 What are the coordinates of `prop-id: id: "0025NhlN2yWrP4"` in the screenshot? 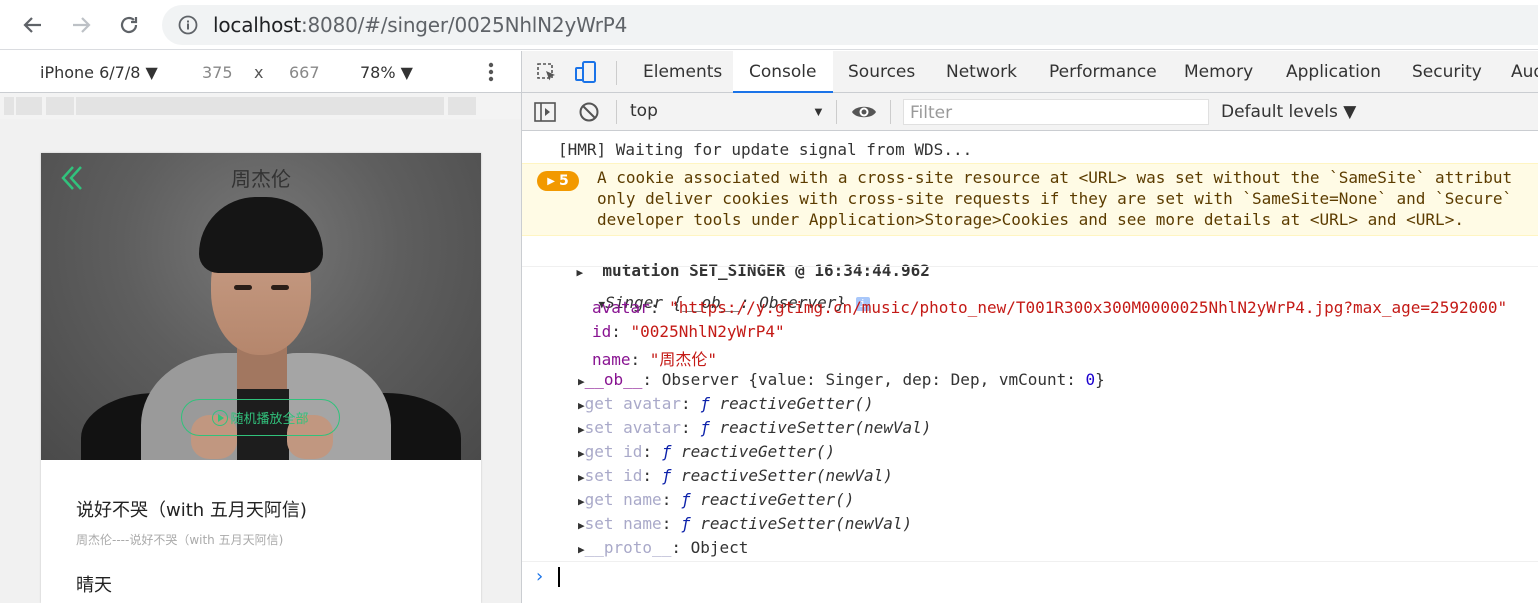 It's located at (688, 331).